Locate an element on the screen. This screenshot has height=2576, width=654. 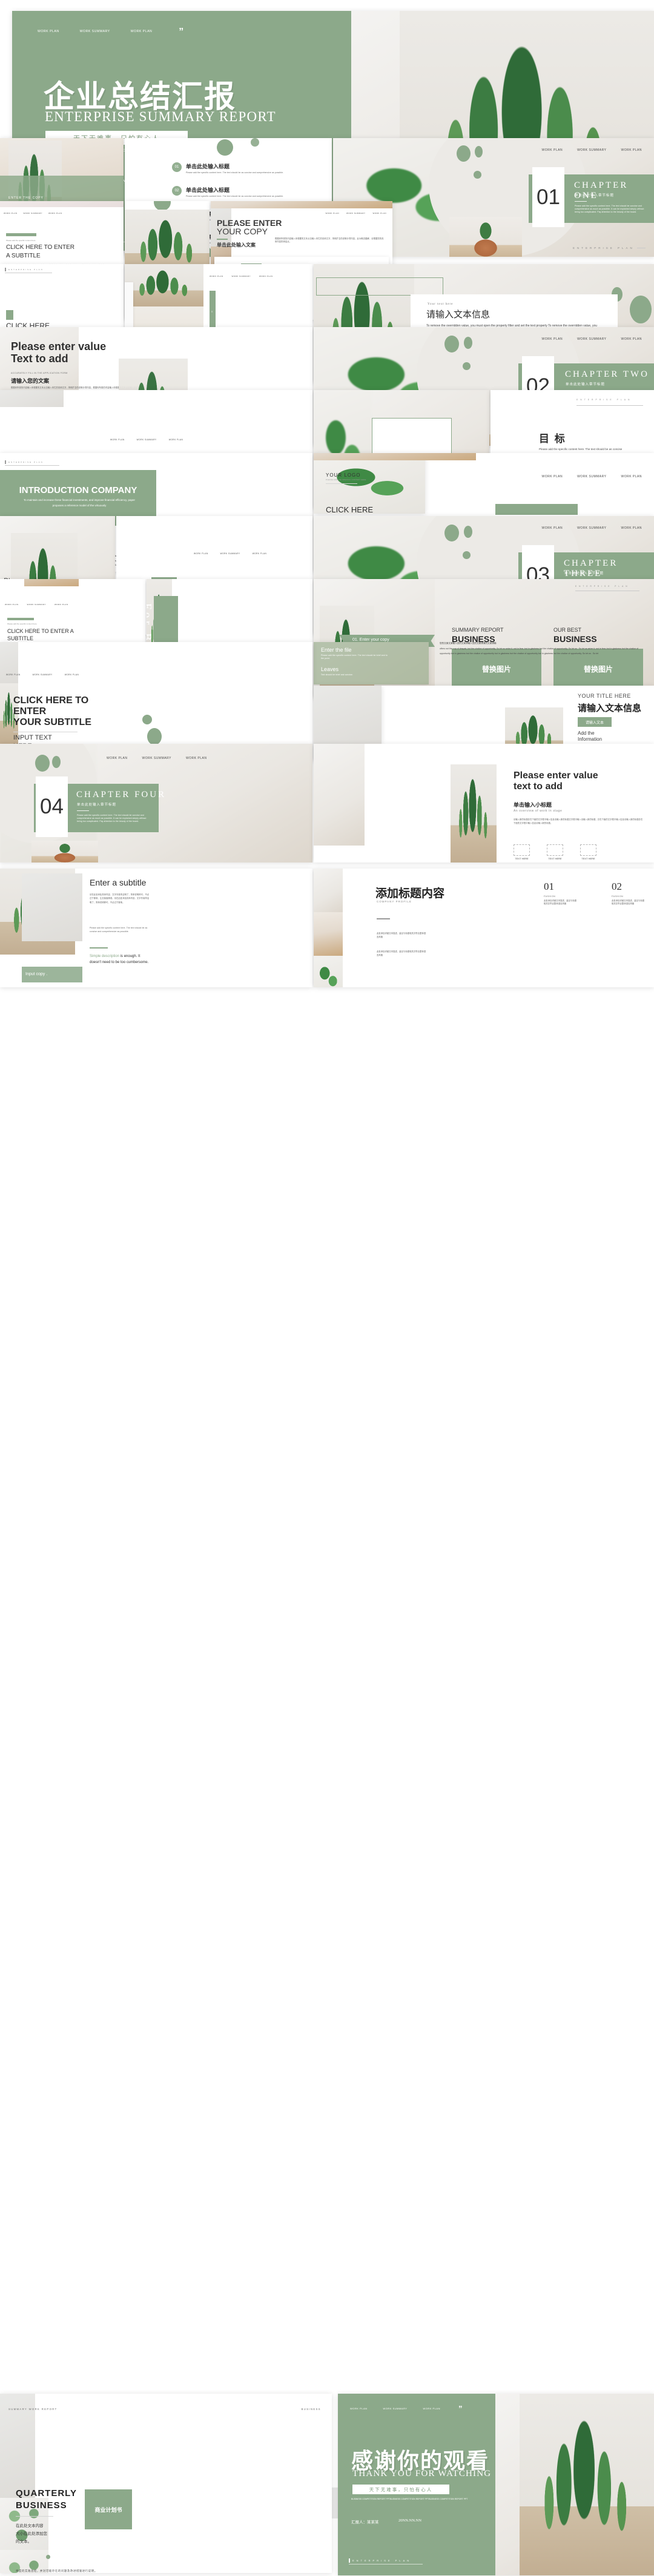
intro-footer: ENTERPRISE PLAN is located at coordinates (28, 462).